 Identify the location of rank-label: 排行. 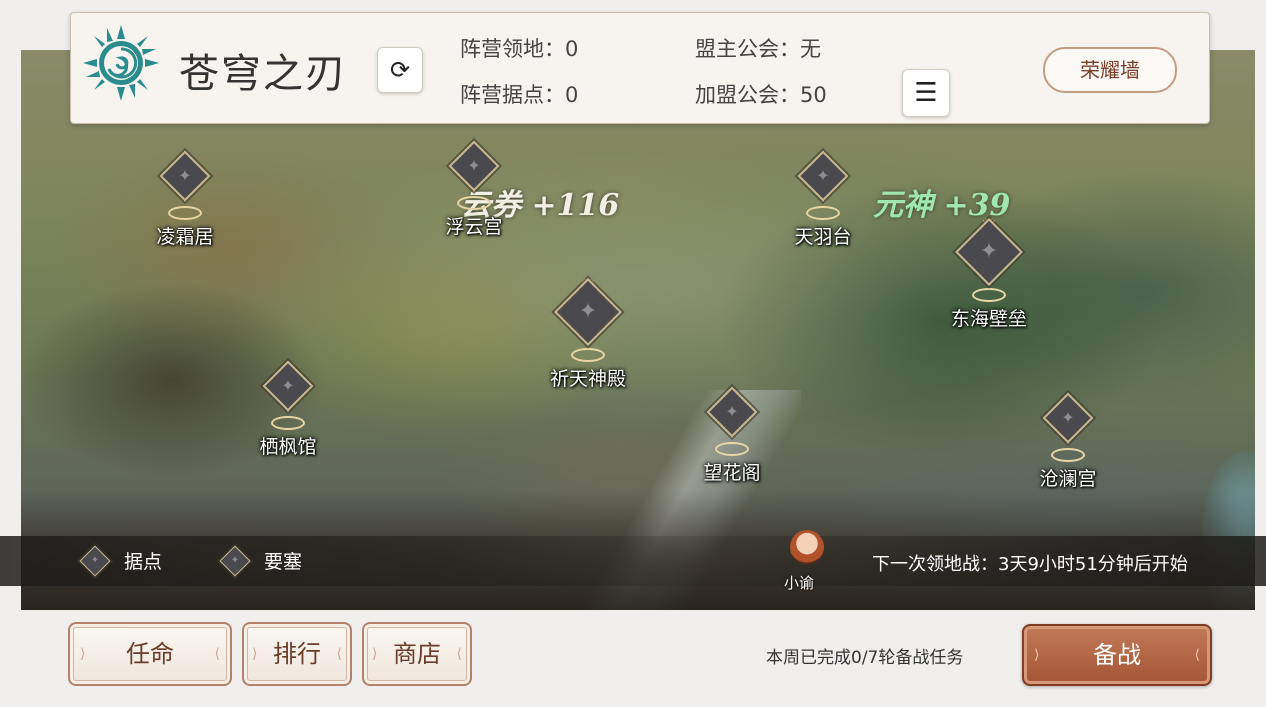
(297, 654).